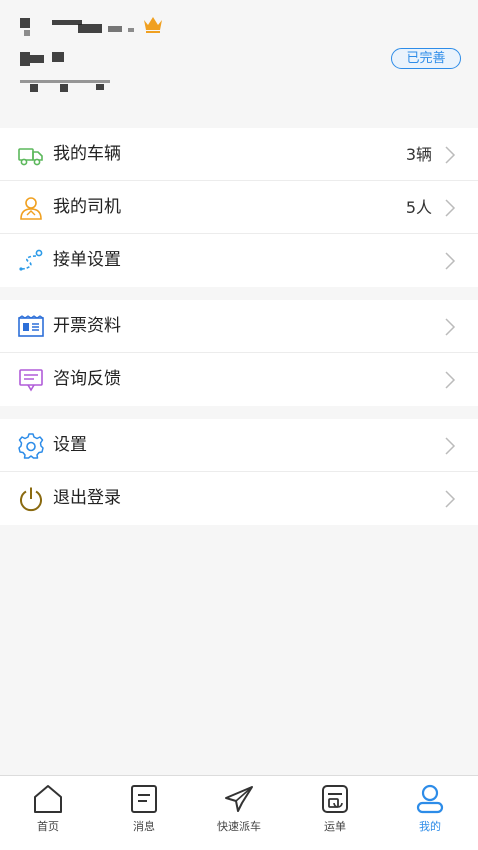  I want to click on tab-messages: 消息, so click(144, 813).